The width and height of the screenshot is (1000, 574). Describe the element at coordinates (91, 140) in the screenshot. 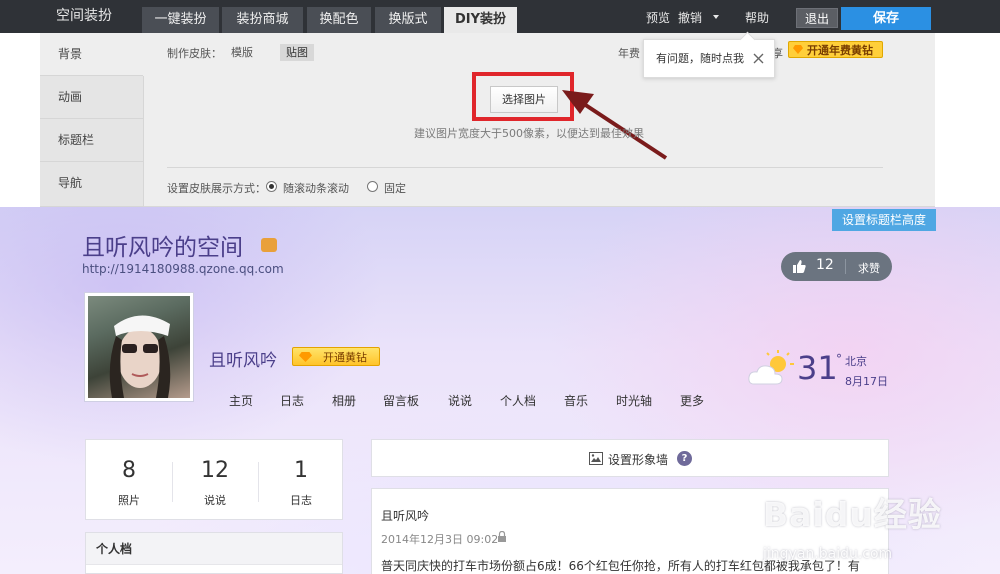

I see `sidebar-item-titlebar: 标题栏` at that location.